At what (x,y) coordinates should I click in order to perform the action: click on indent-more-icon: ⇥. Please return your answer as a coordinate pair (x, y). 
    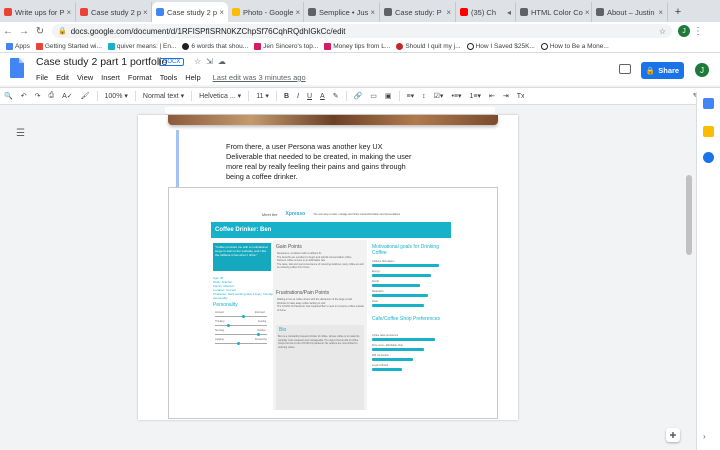
    Looking at the image, I should click on (506, 96).